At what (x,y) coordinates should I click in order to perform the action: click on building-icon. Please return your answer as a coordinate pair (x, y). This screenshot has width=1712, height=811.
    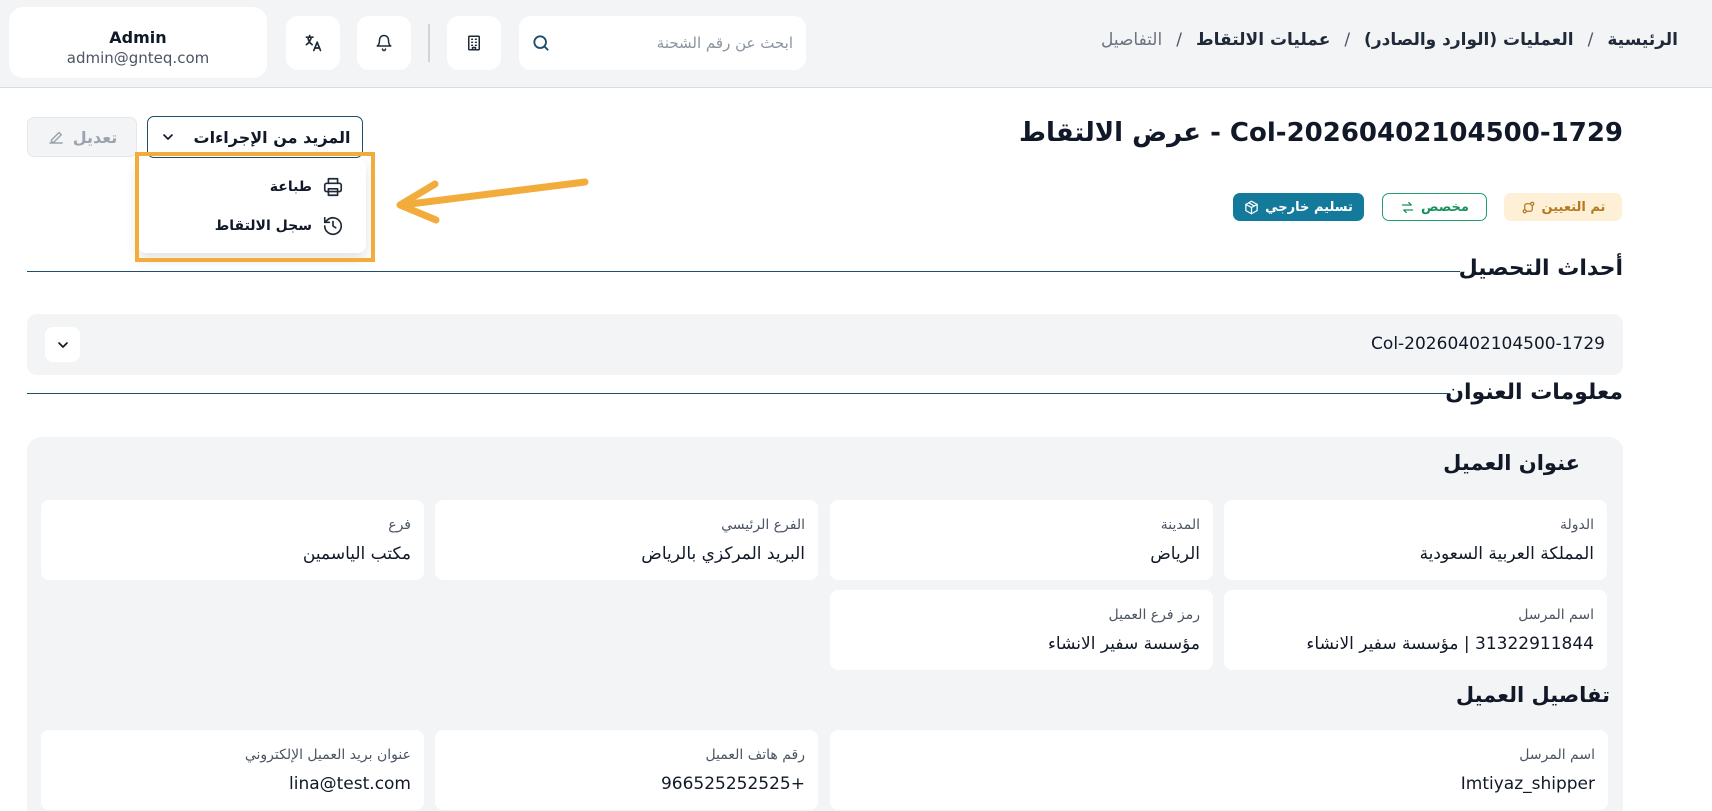
    Looking at the image, I should click on (474, 43).